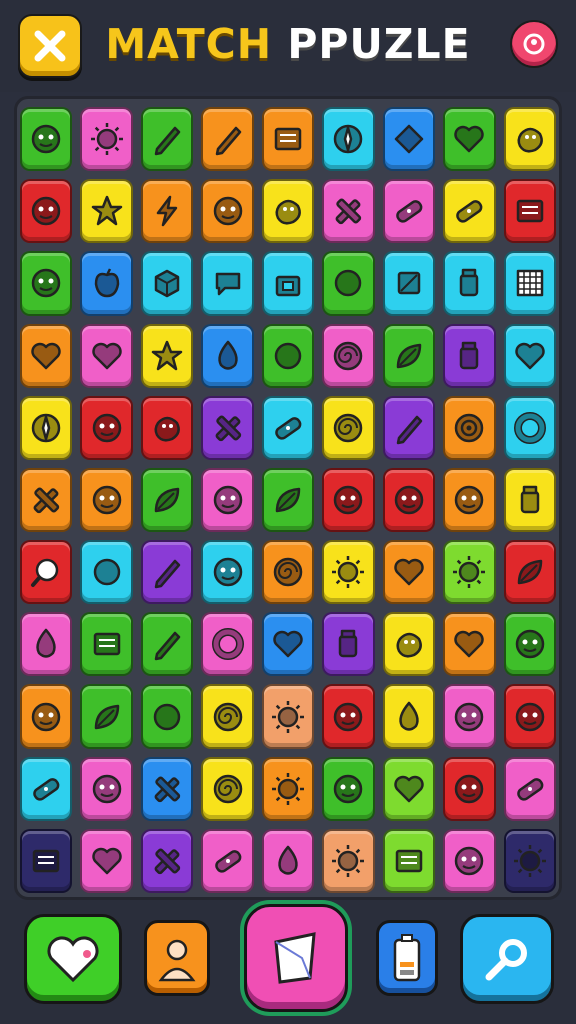  I want to click on tile-purple-cross, so click(227, 427).